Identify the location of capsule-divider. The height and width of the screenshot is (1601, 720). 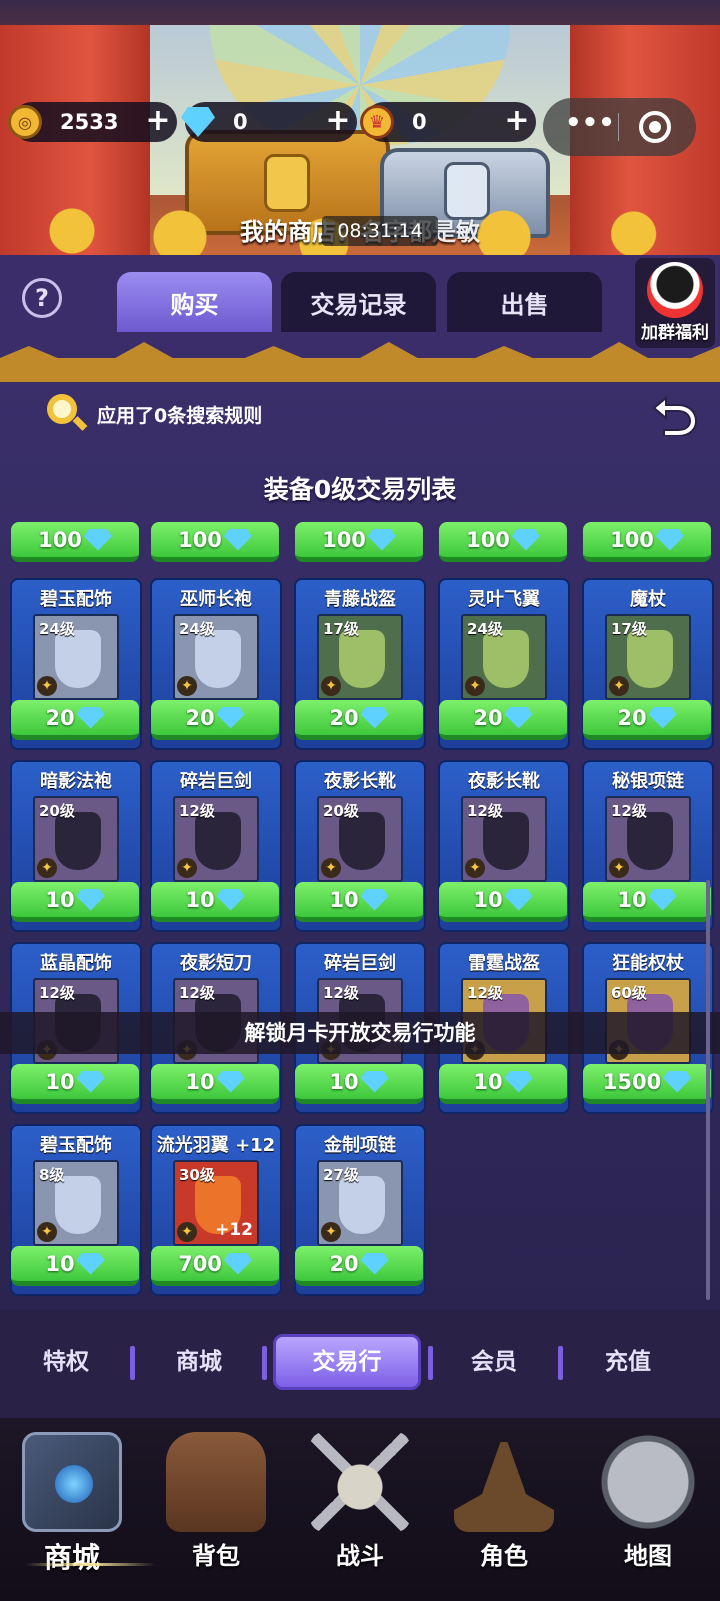
(618, 127).